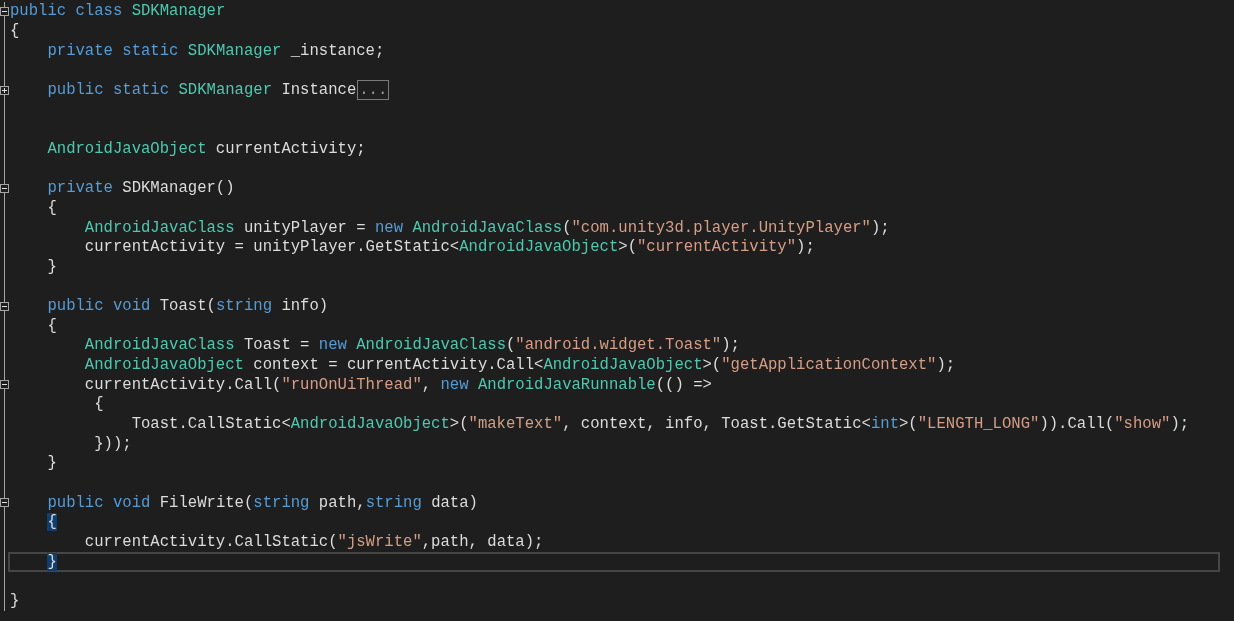 The width and height of the screenshot is (1234, 621). I want to click on code-line: currentActivity = unityPlayer.GetStatic<AndroidJavaObject>("currentActivity");, so click(449, 248).